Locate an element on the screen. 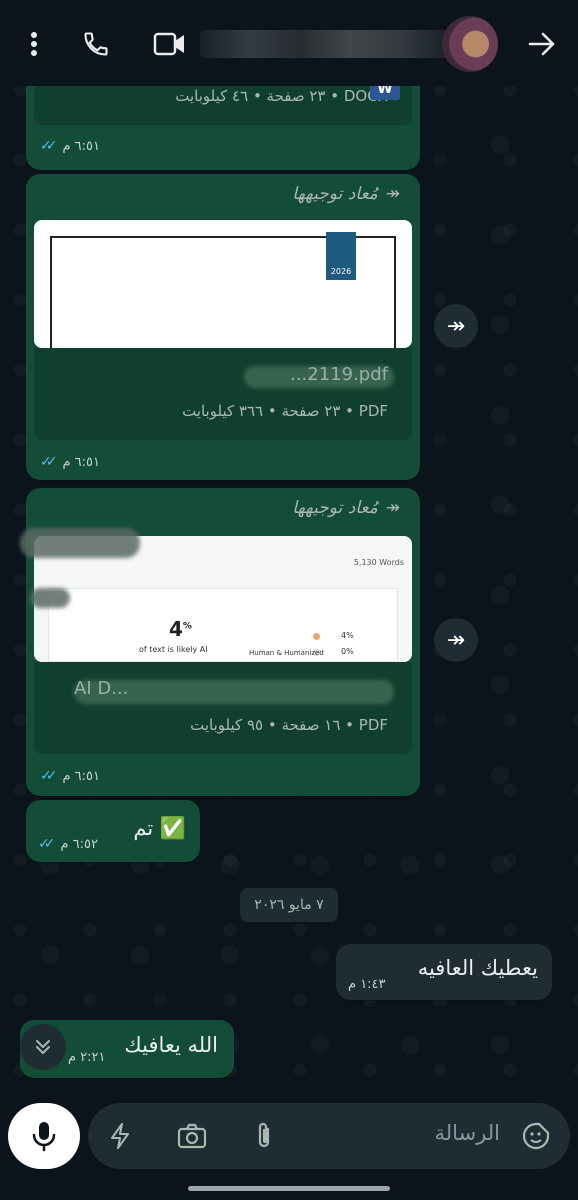  document-preview: 2026 is located at coordinates (223, 284).